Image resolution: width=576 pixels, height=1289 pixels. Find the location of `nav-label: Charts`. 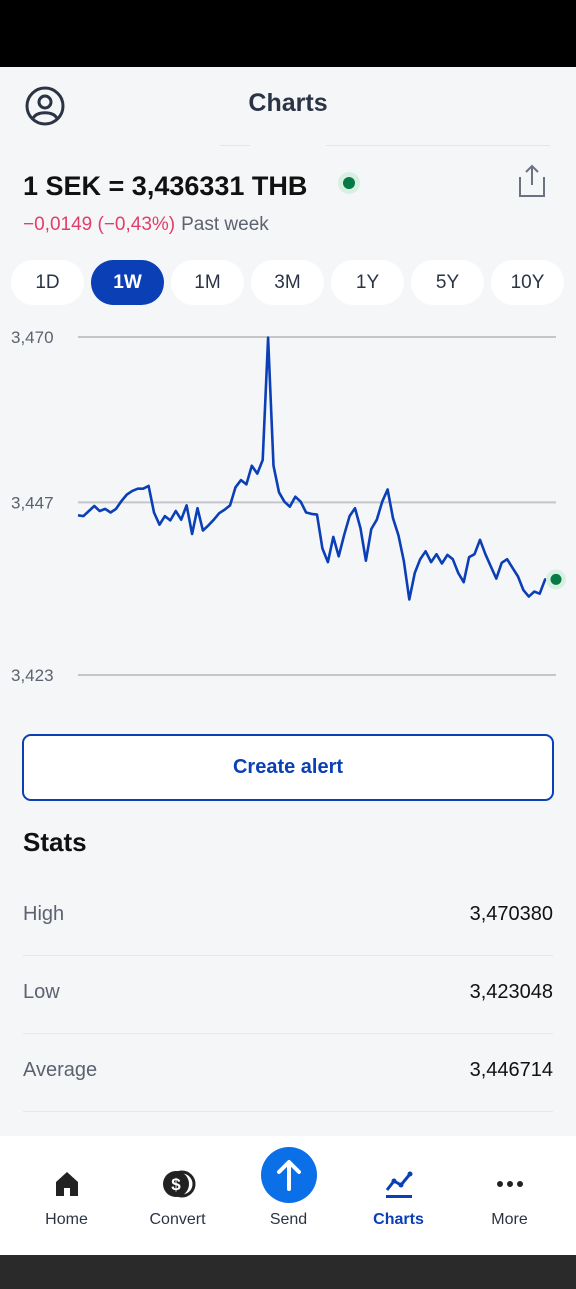

nav-label: Charts is located at coordinates (398, 1219).